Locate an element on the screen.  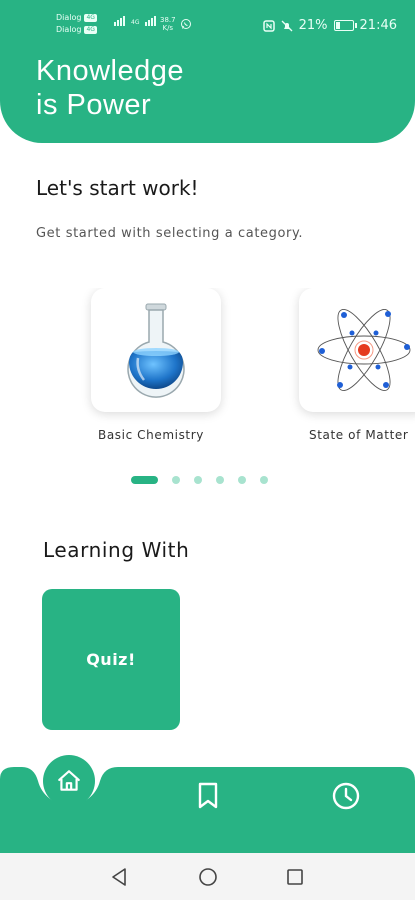
nfc-icon is located at coordinates (268, 25).